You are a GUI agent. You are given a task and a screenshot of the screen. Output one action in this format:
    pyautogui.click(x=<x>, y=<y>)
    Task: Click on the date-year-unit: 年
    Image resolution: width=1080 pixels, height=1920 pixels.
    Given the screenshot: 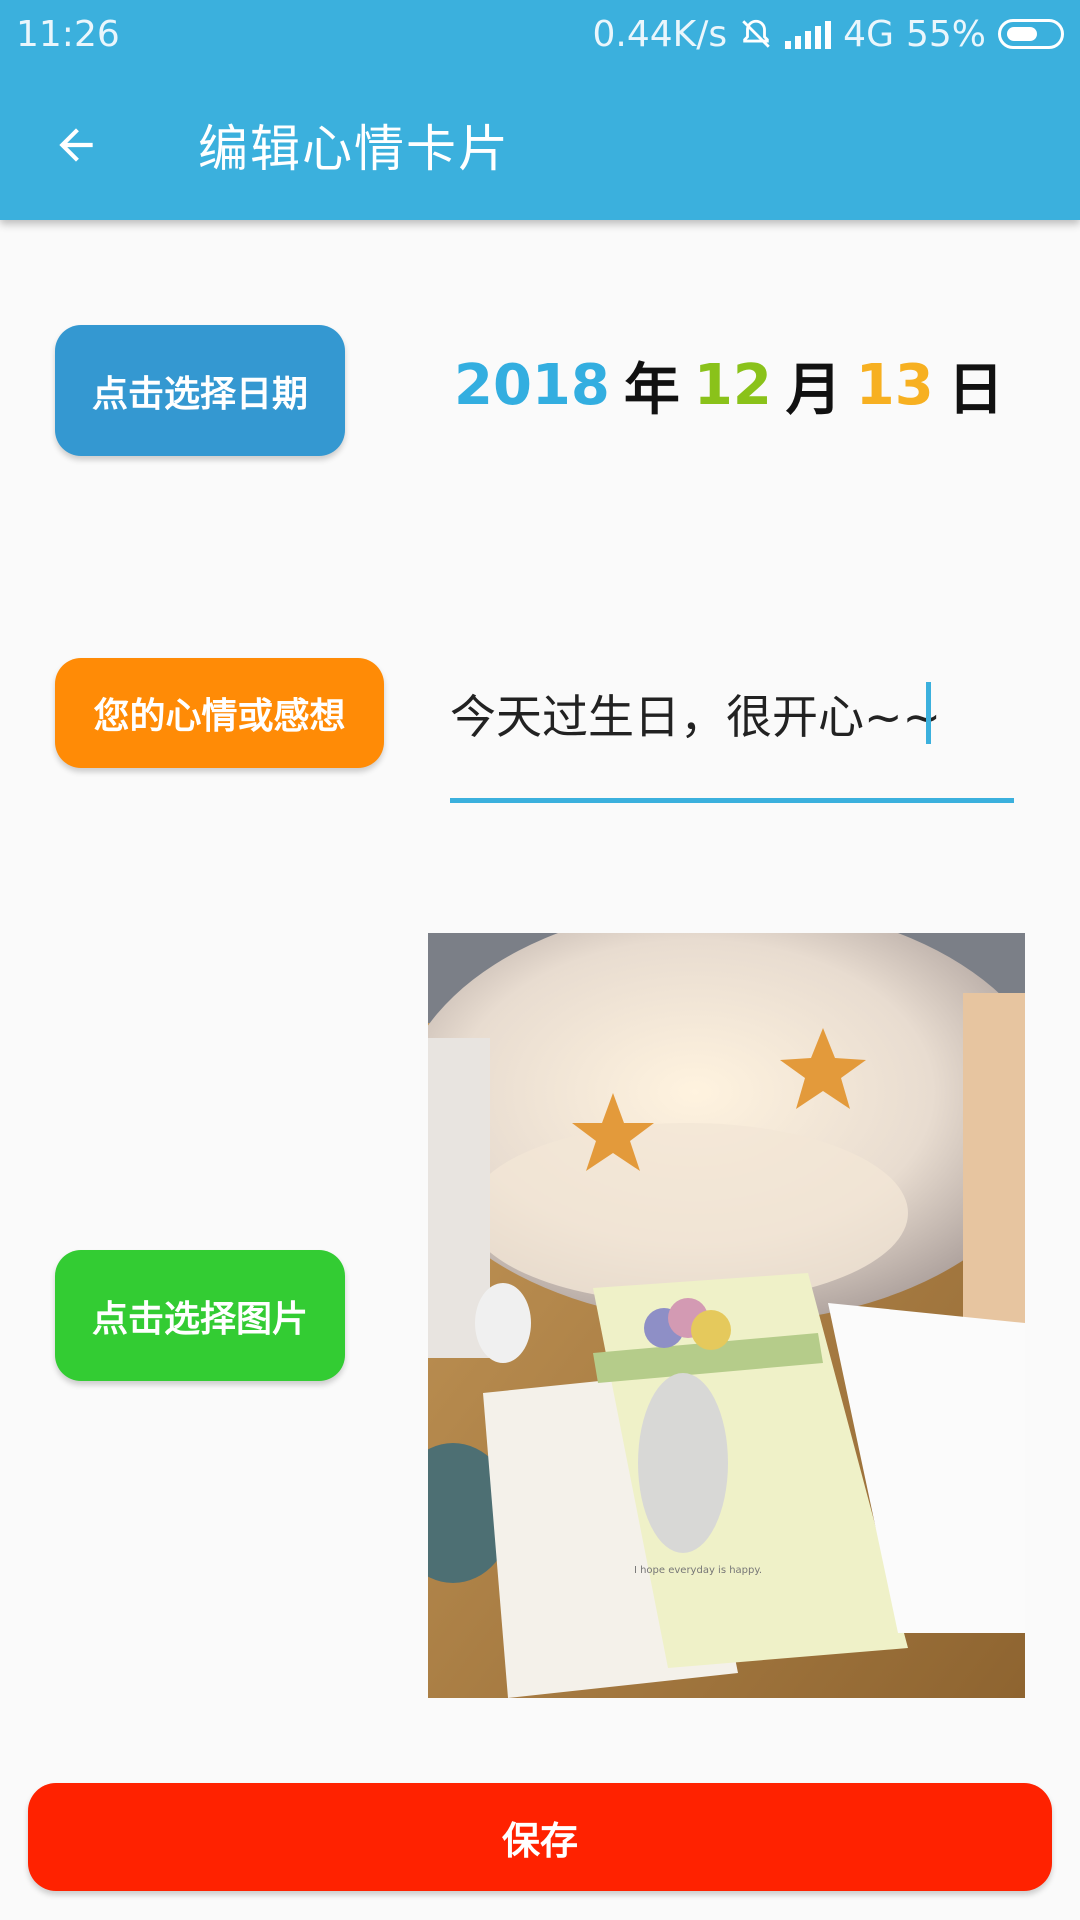 What is the action you would take?
    pyautogui.click(x=651, y=390)
    